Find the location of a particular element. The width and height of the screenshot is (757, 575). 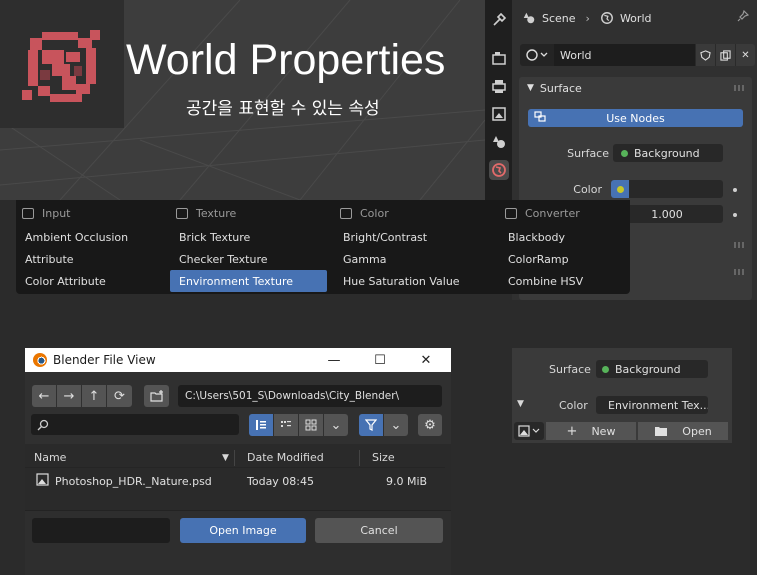

menu-heading: Color is located at coordinates (414, 213).